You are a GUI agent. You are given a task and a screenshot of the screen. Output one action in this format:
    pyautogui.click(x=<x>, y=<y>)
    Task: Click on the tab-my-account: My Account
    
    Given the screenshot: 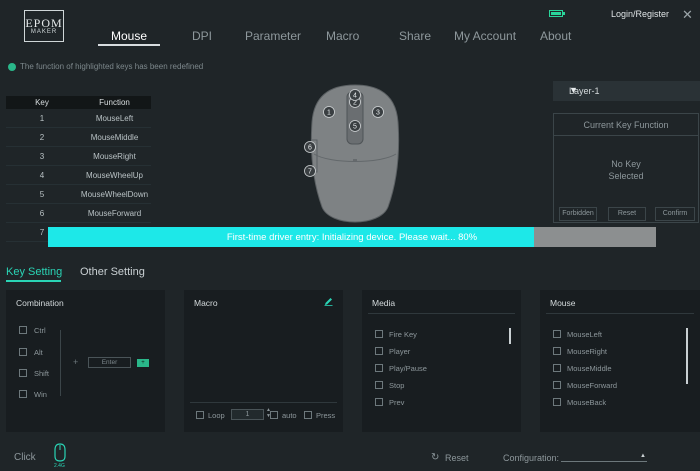 What is the action you would take?
    pyautogui.click(x=485, y=36)
    